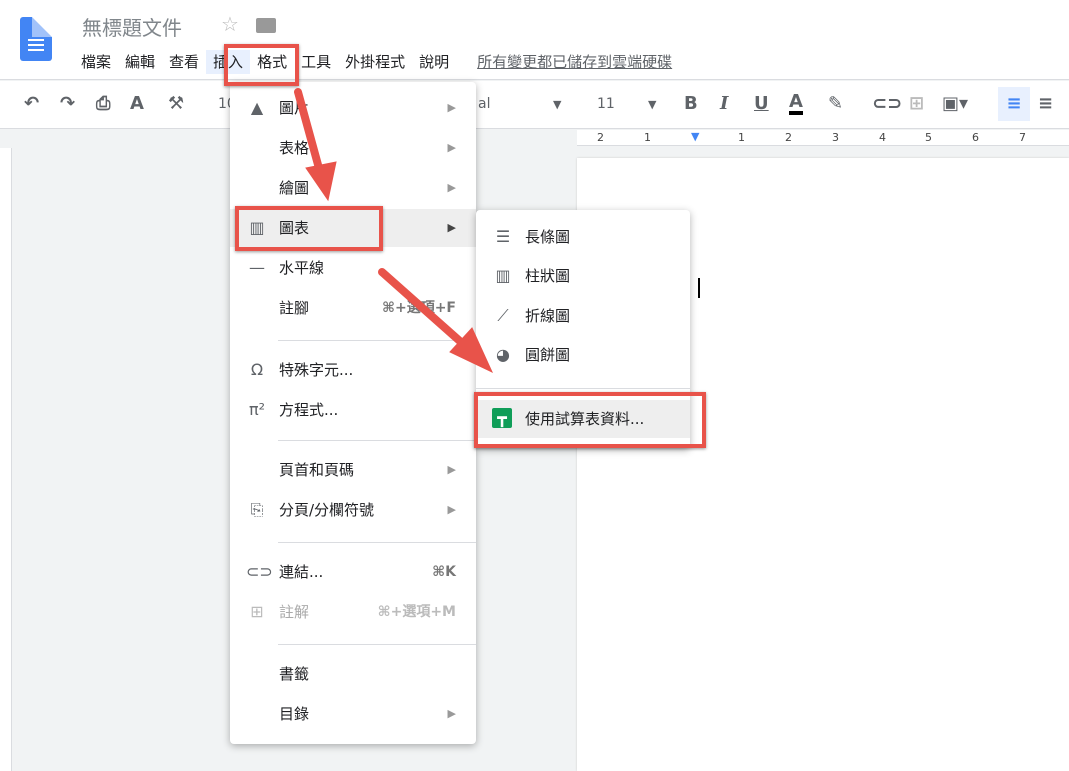 The image size is (1069, 771). What do you see at coordinates (422, 307) in the screenshot?
I see `arrow-to-sheets` at bounding box center [422, 307].